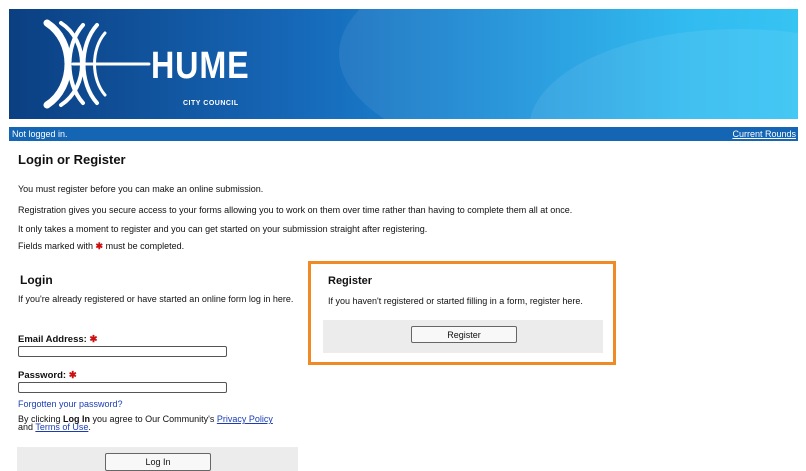 The image size is (806, 471). I want to click on password-field, so click(122, 387).